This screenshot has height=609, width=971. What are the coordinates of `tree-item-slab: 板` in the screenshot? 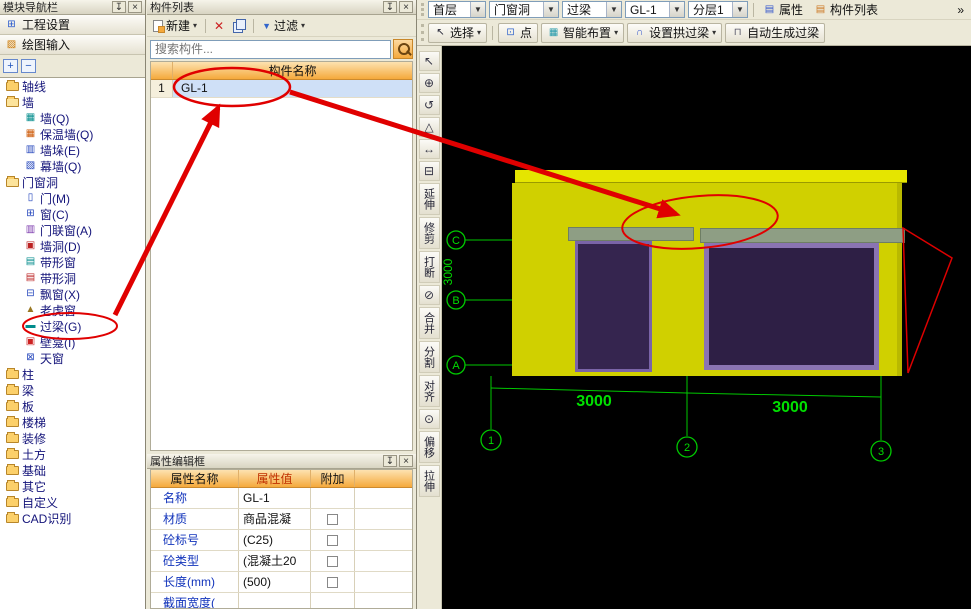 It's located at (72, 406).